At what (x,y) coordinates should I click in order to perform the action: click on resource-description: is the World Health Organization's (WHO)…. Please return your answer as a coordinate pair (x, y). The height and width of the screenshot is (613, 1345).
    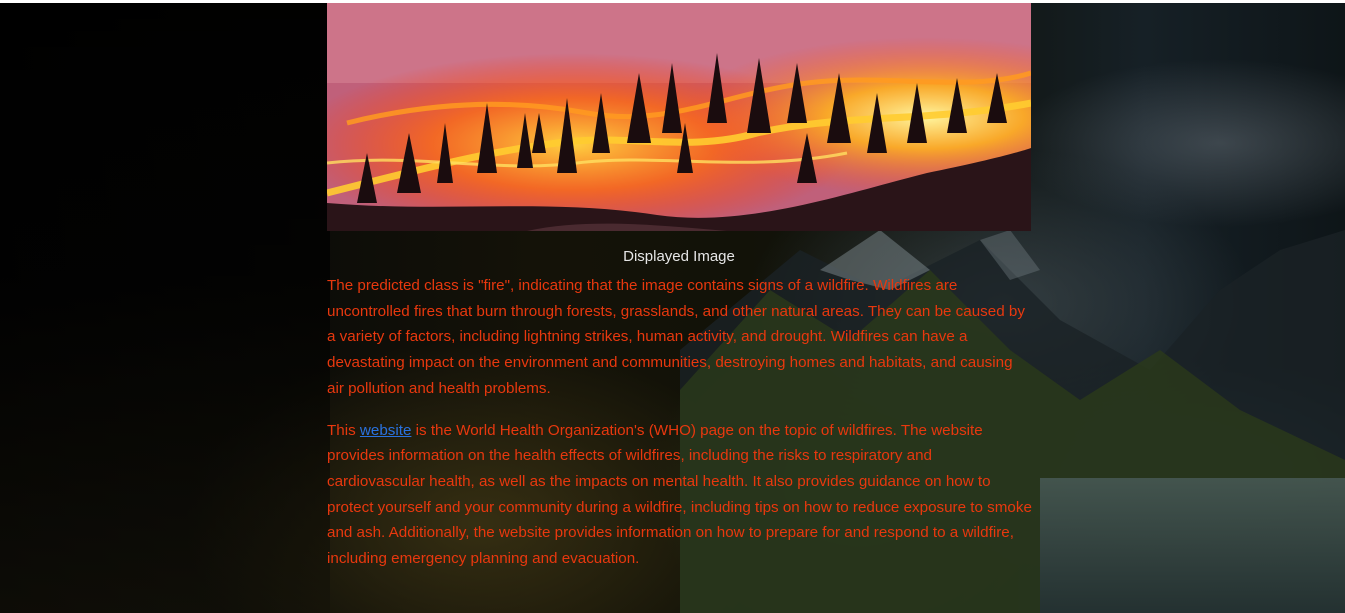
    Looking at the image, I should click on (679, 494).